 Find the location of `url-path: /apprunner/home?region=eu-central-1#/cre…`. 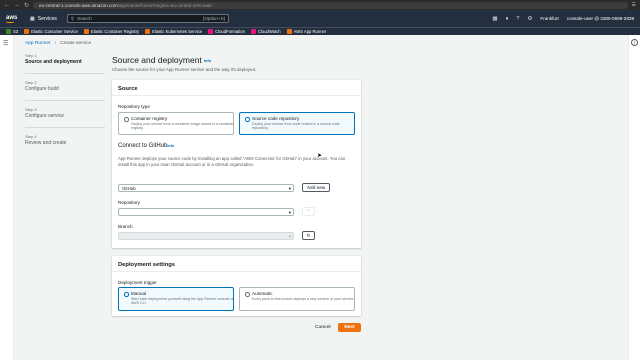

url-path: /apprunner/home?region=eu-central-1#/cre… is located at coordinates (164, 5).